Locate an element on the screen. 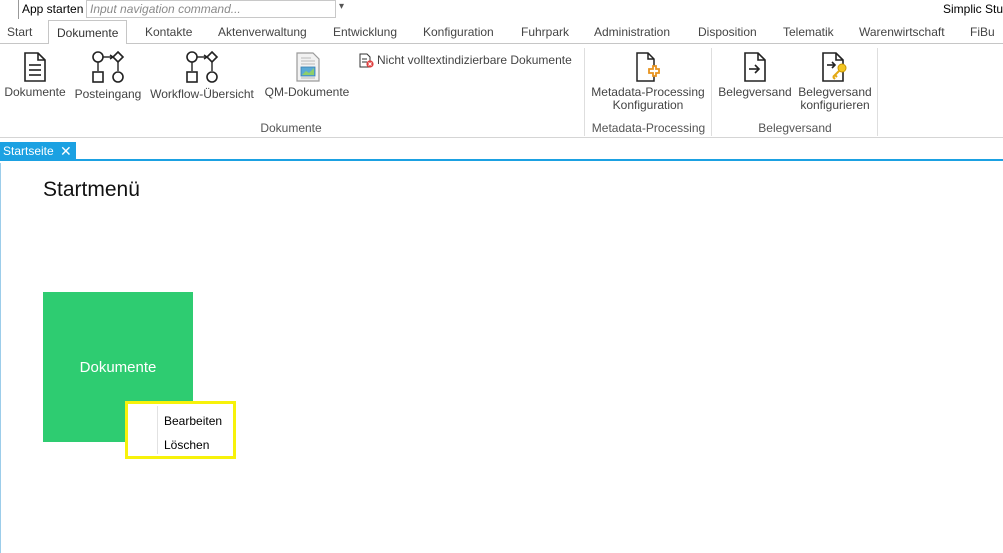 This screenshot has height=553, width=1003. posteingang-button-label: Posteingang is located at coordinates (108, 94).